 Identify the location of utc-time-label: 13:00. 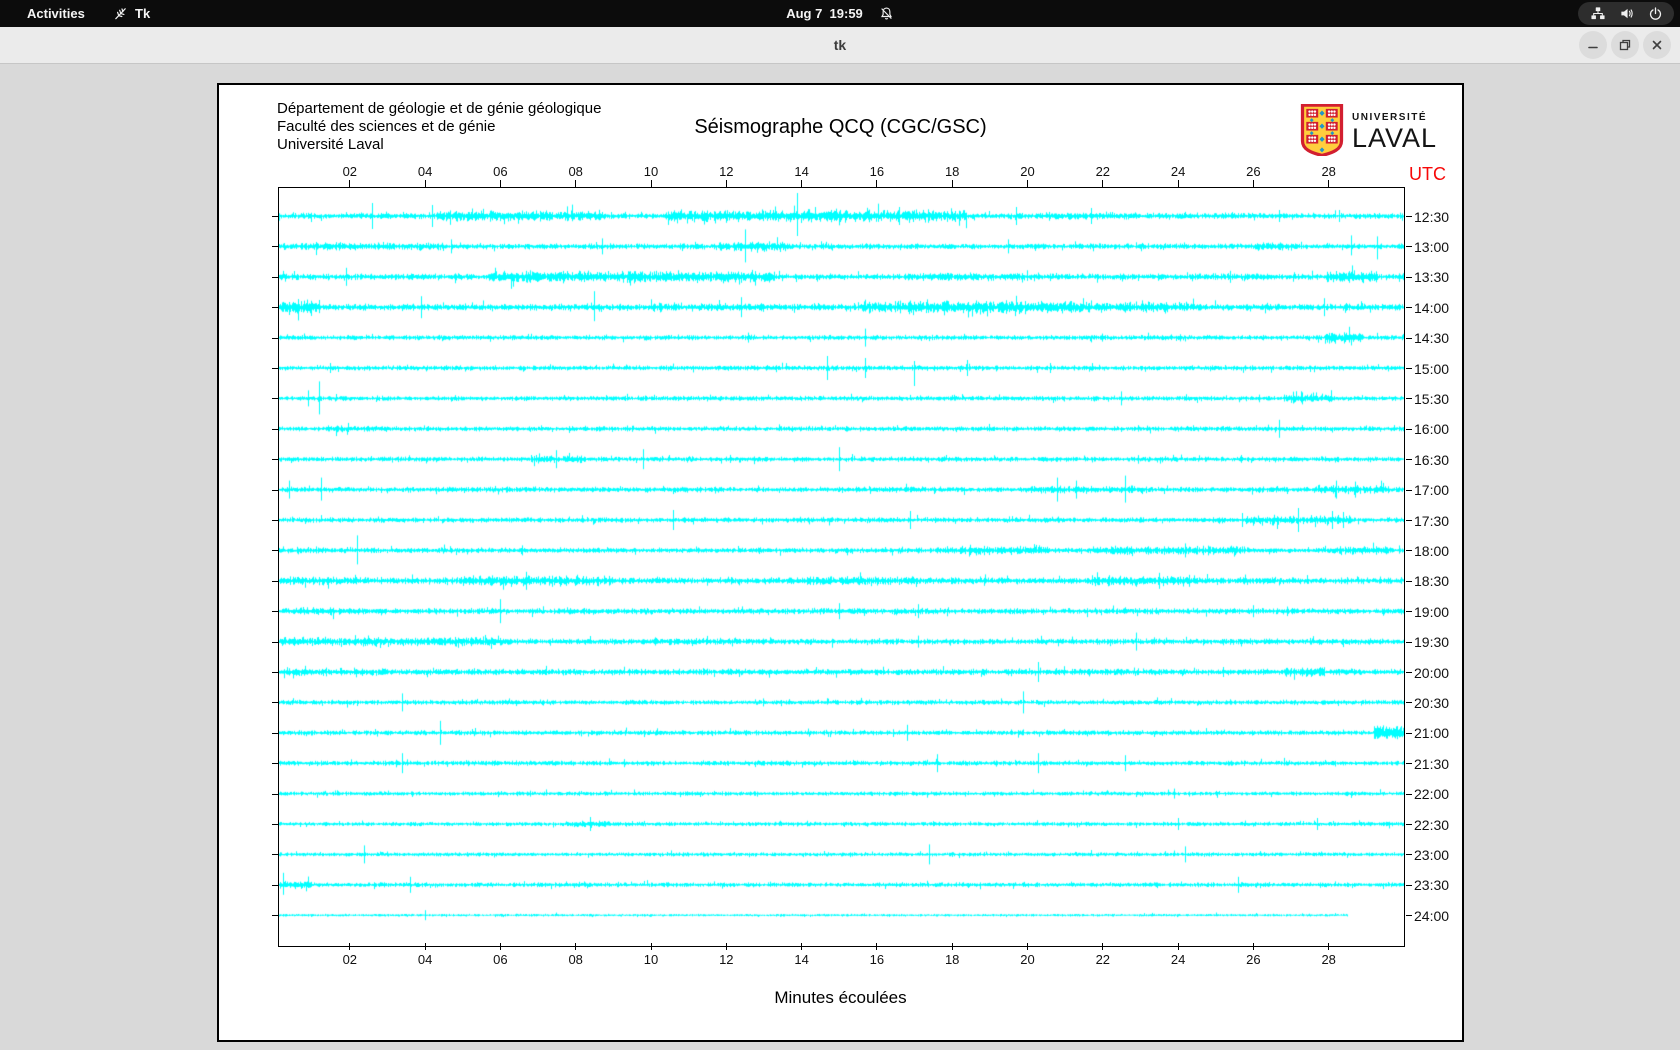
(1432, 246).